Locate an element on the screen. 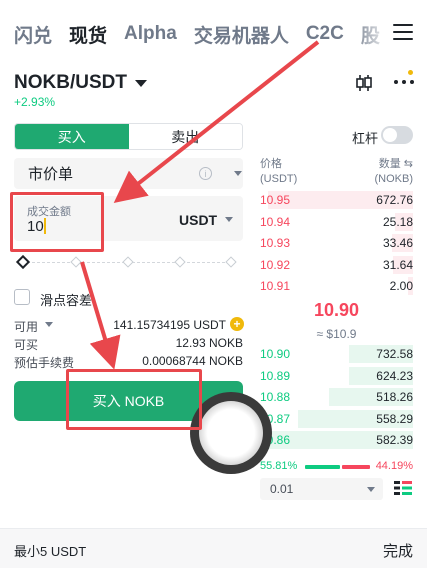 The width and height of the screenshot is (427, 568). buy-ratio-bar is located at coordinates (322, 467).